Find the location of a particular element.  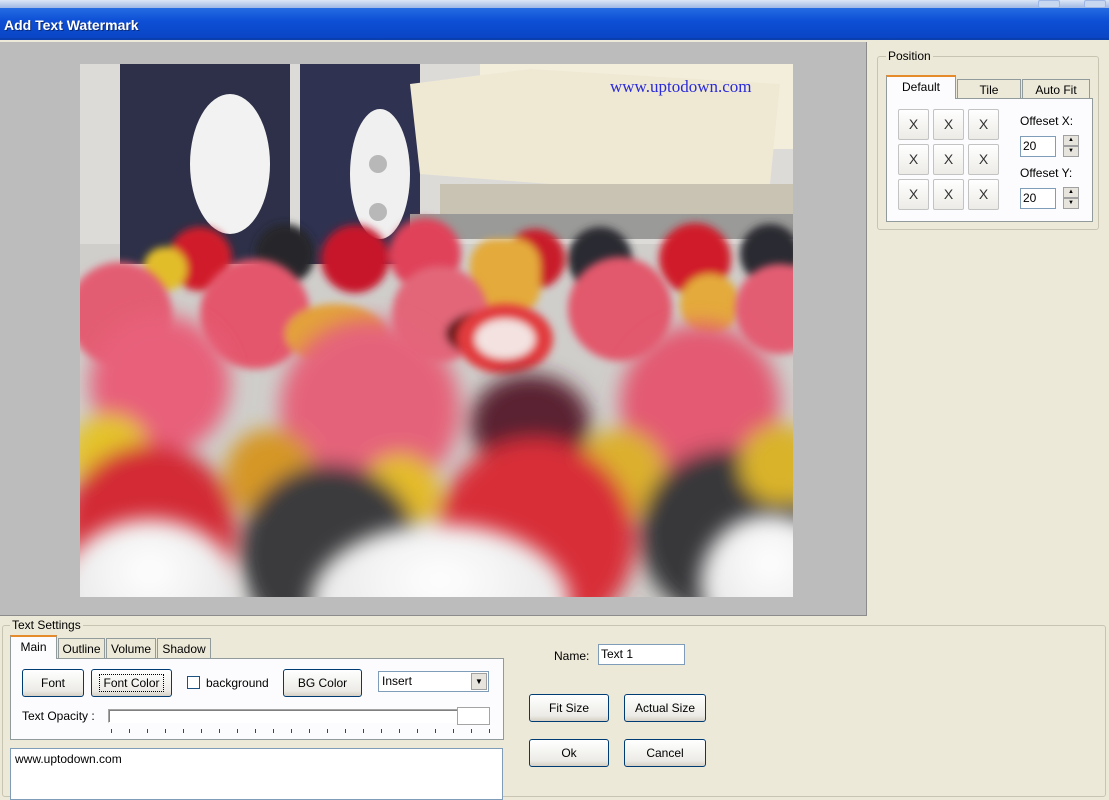

text-settings-group-label: Text Settings is located at coordinates (46, 625).